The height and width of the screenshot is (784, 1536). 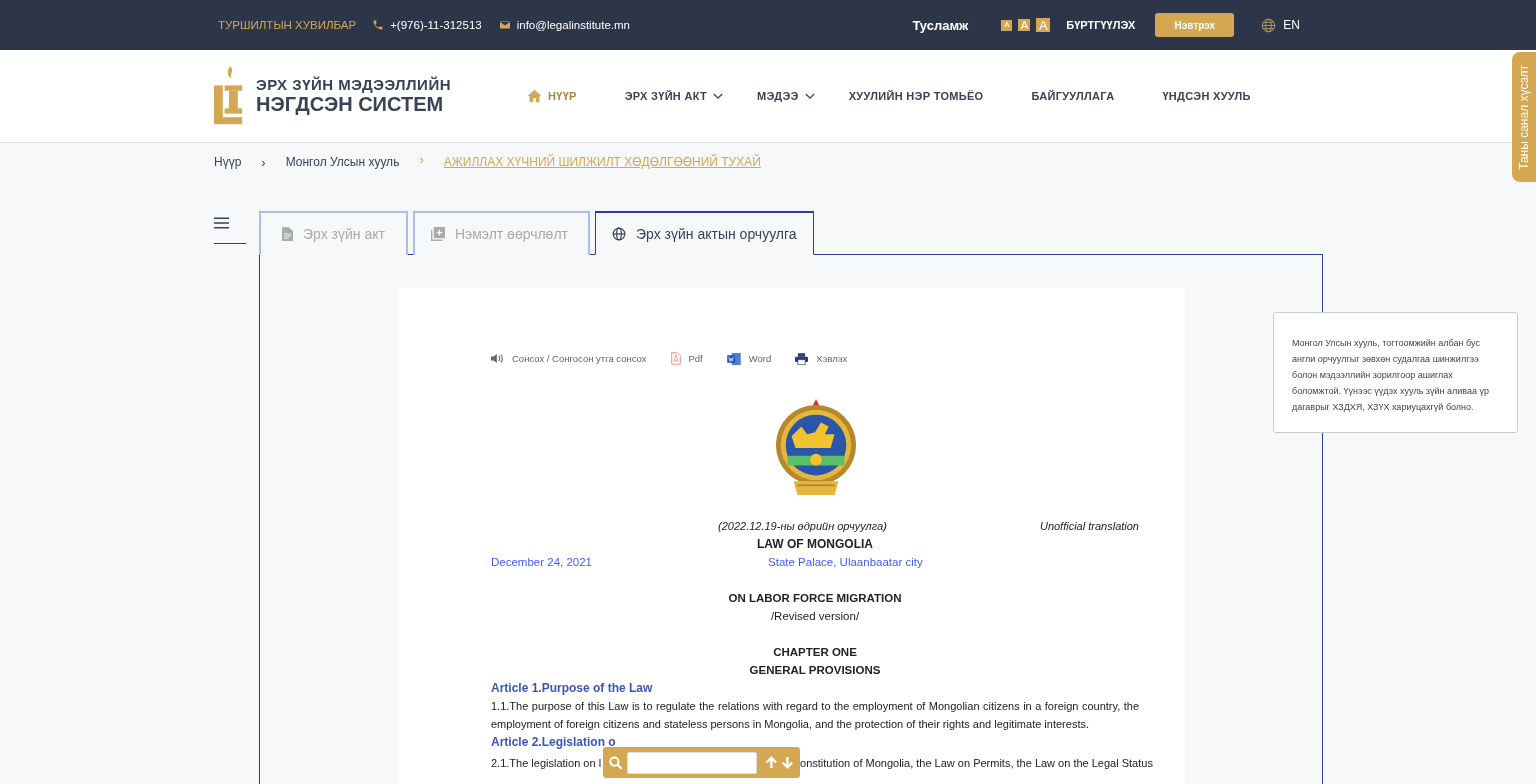 What do you see at coordinates (976, 763) in the screenshot?
I see `paragraph-fragment: onstitution of Mongolia, the Law on Permits, the Law on the Legal Status` at bounding box center [976, 763].